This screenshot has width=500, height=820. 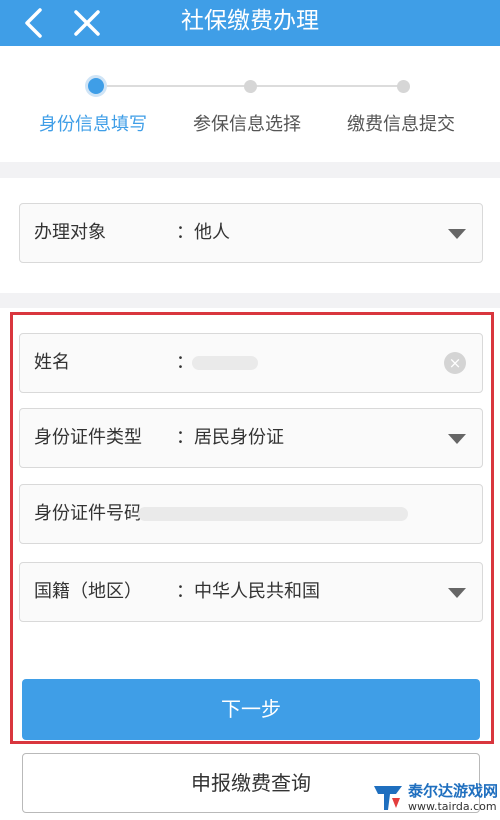 What do you see at coordinates (453, 791) in the screenshot?
I see `watermark-title: 泰尔达游戏网` at bounding box center [453, 791].